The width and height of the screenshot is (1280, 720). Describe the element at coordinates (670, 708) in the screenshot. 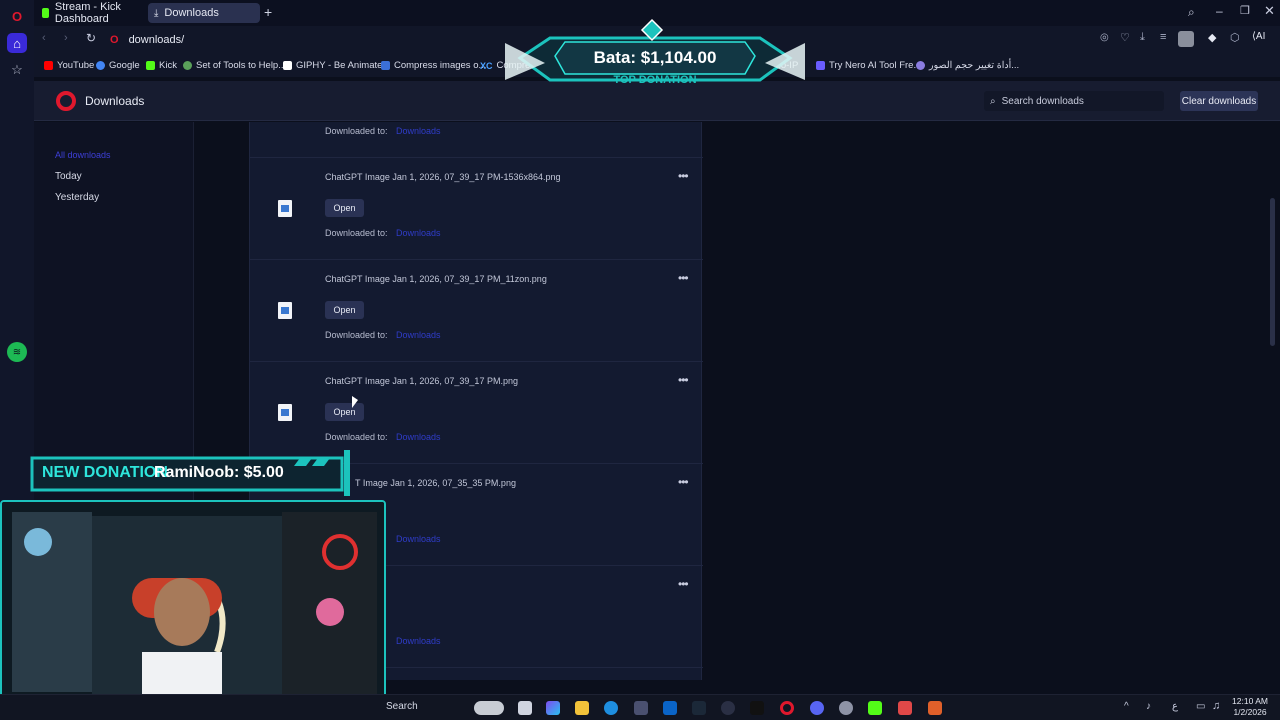

I see `outlook-icon` at that location.